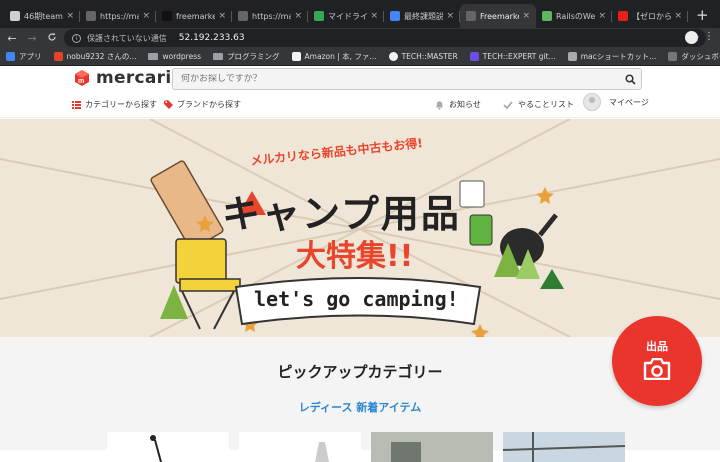 This screenshot has width=720, height=462. What do you see at coordinates (360, 407) in the screenshot?
I see `pickup-subtitle: レディース 新着アイテム` at bounding box center [360, 407].